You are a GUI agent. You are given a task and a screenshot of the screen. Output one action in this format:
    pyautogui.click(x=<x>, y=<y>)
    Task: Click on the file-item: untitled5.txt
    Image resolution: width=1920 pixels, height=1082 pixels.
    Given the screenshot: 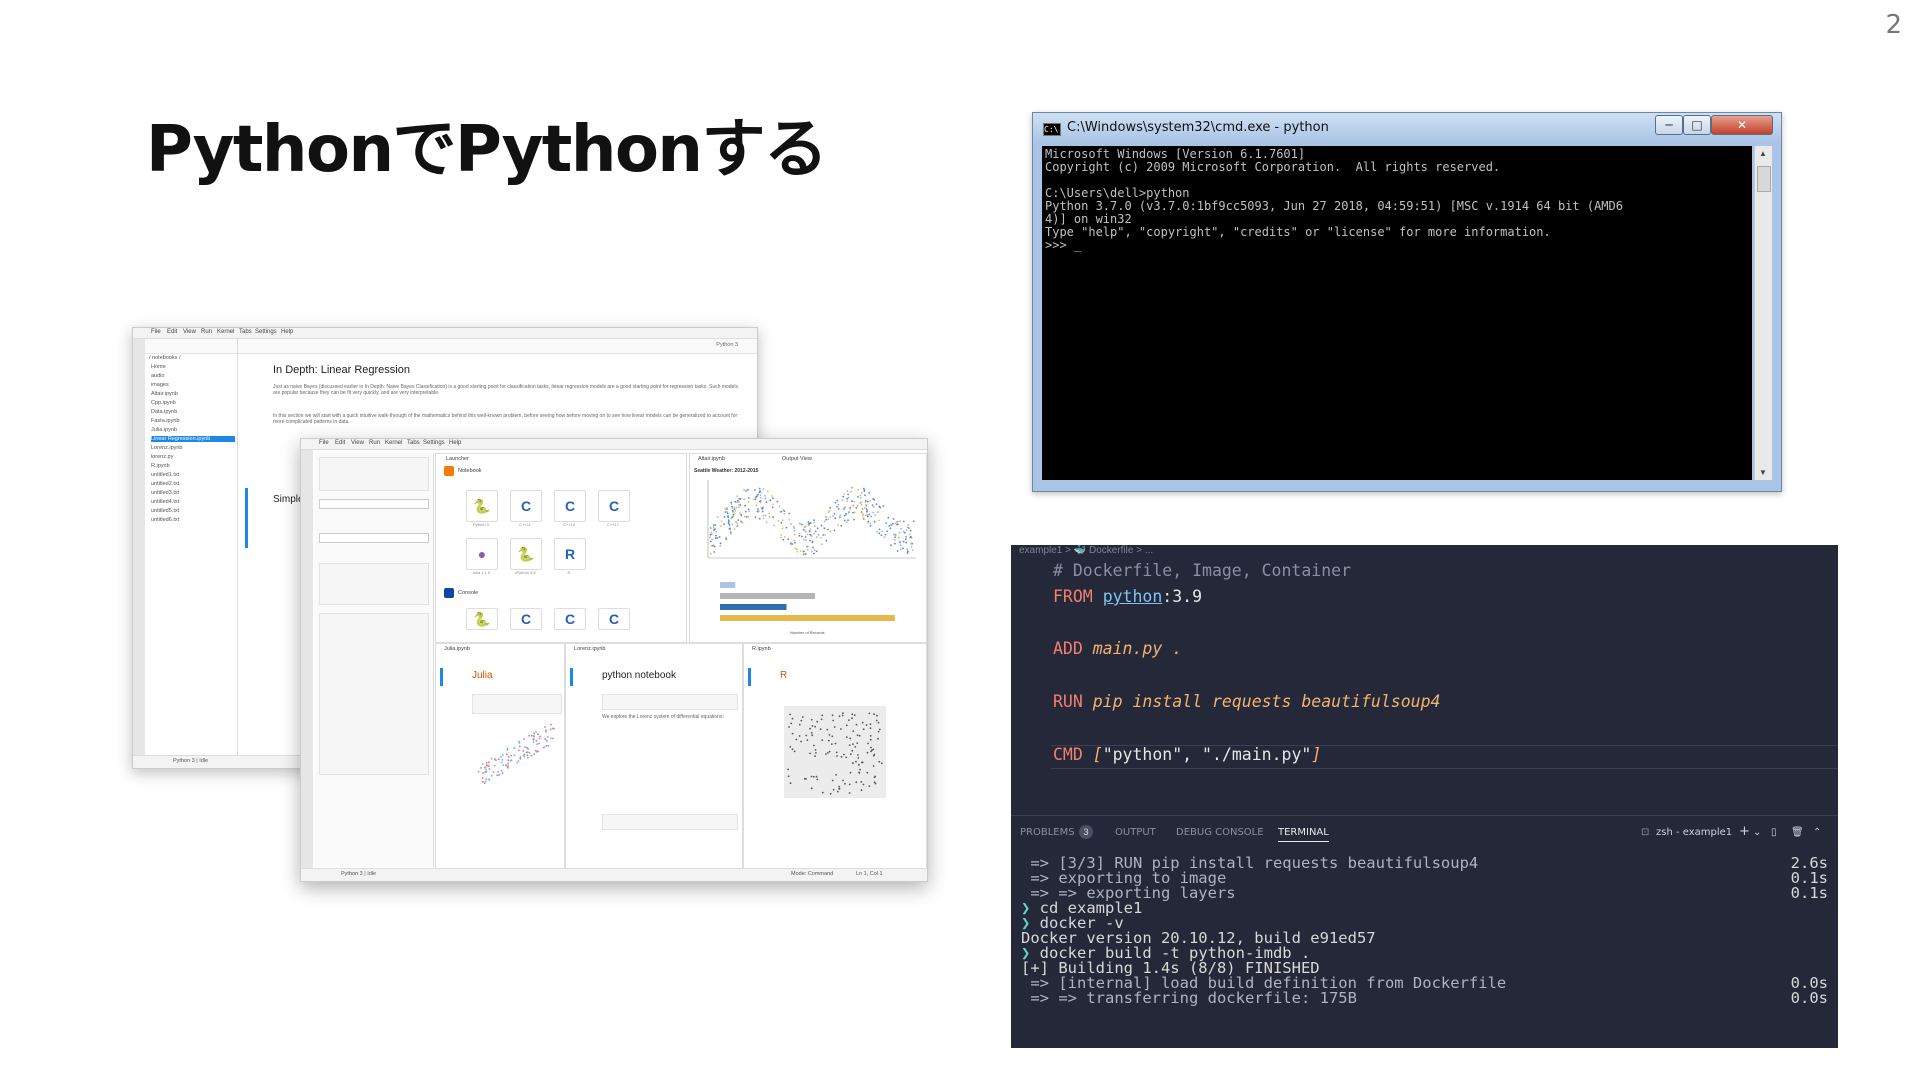 What is the action you would take?
    pyautogui.click(x=193, y=511)
    